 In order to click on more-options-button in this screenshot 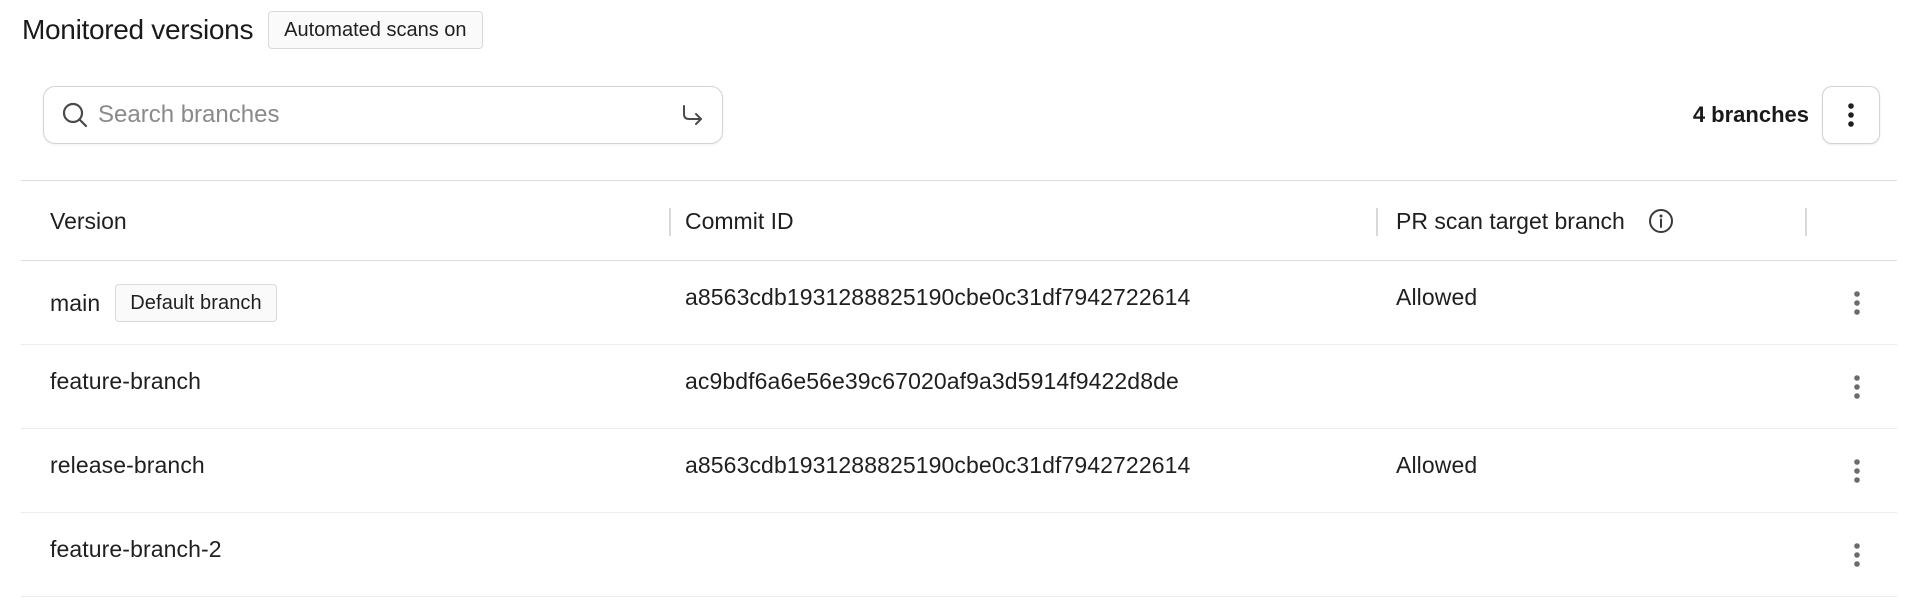, I will do `click(1851, 115)`.